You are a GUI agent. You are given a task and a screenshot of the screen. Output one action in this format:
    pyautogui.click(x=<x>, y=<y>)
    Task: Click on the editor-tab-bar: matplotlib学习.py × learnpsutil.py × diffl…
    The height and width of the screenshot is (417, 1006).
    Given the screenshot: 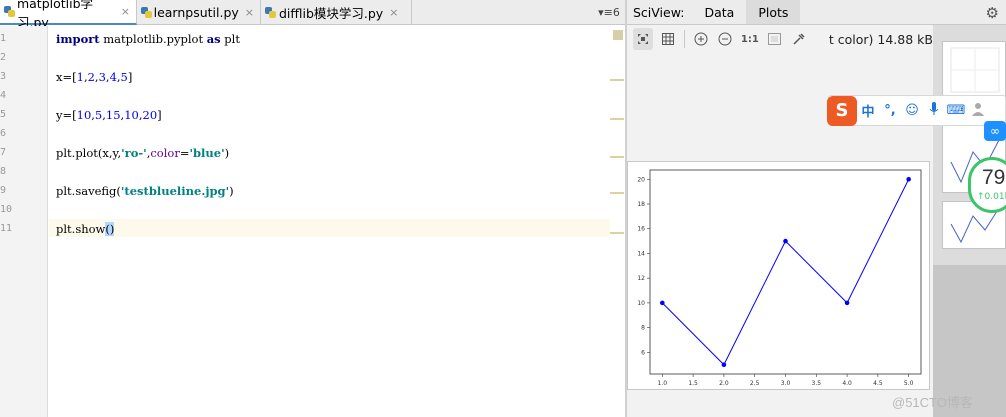 What is the action you would take?
    pyautogui.click(x=313, y=15)
    